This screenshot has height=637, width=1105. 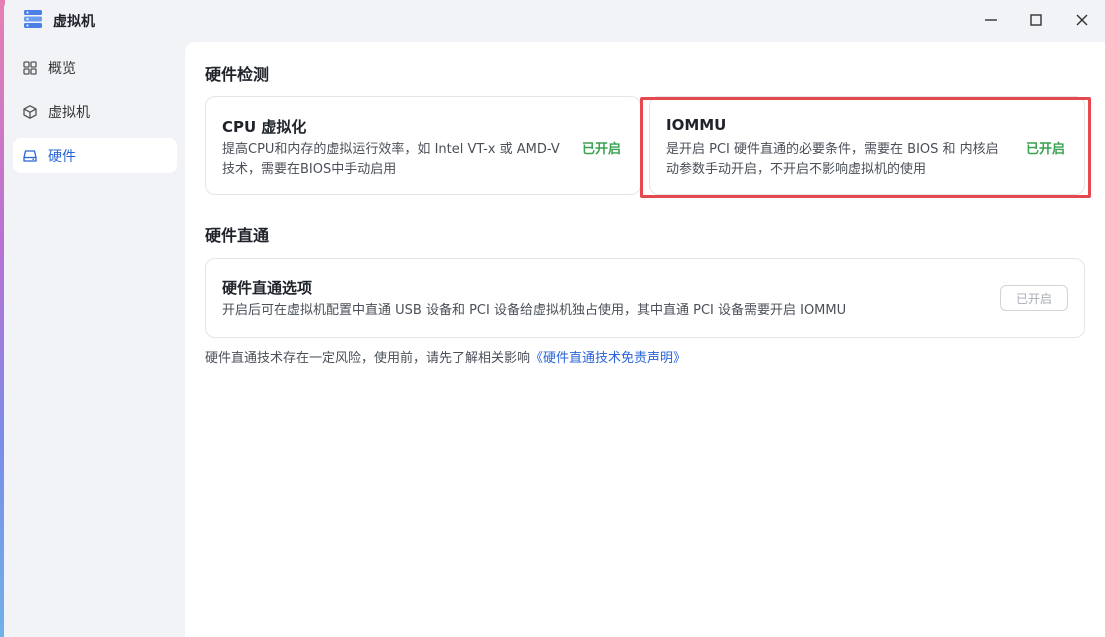 I want to click on passthrough-toggle-button: 已开启, so click(x=1034, y=298).